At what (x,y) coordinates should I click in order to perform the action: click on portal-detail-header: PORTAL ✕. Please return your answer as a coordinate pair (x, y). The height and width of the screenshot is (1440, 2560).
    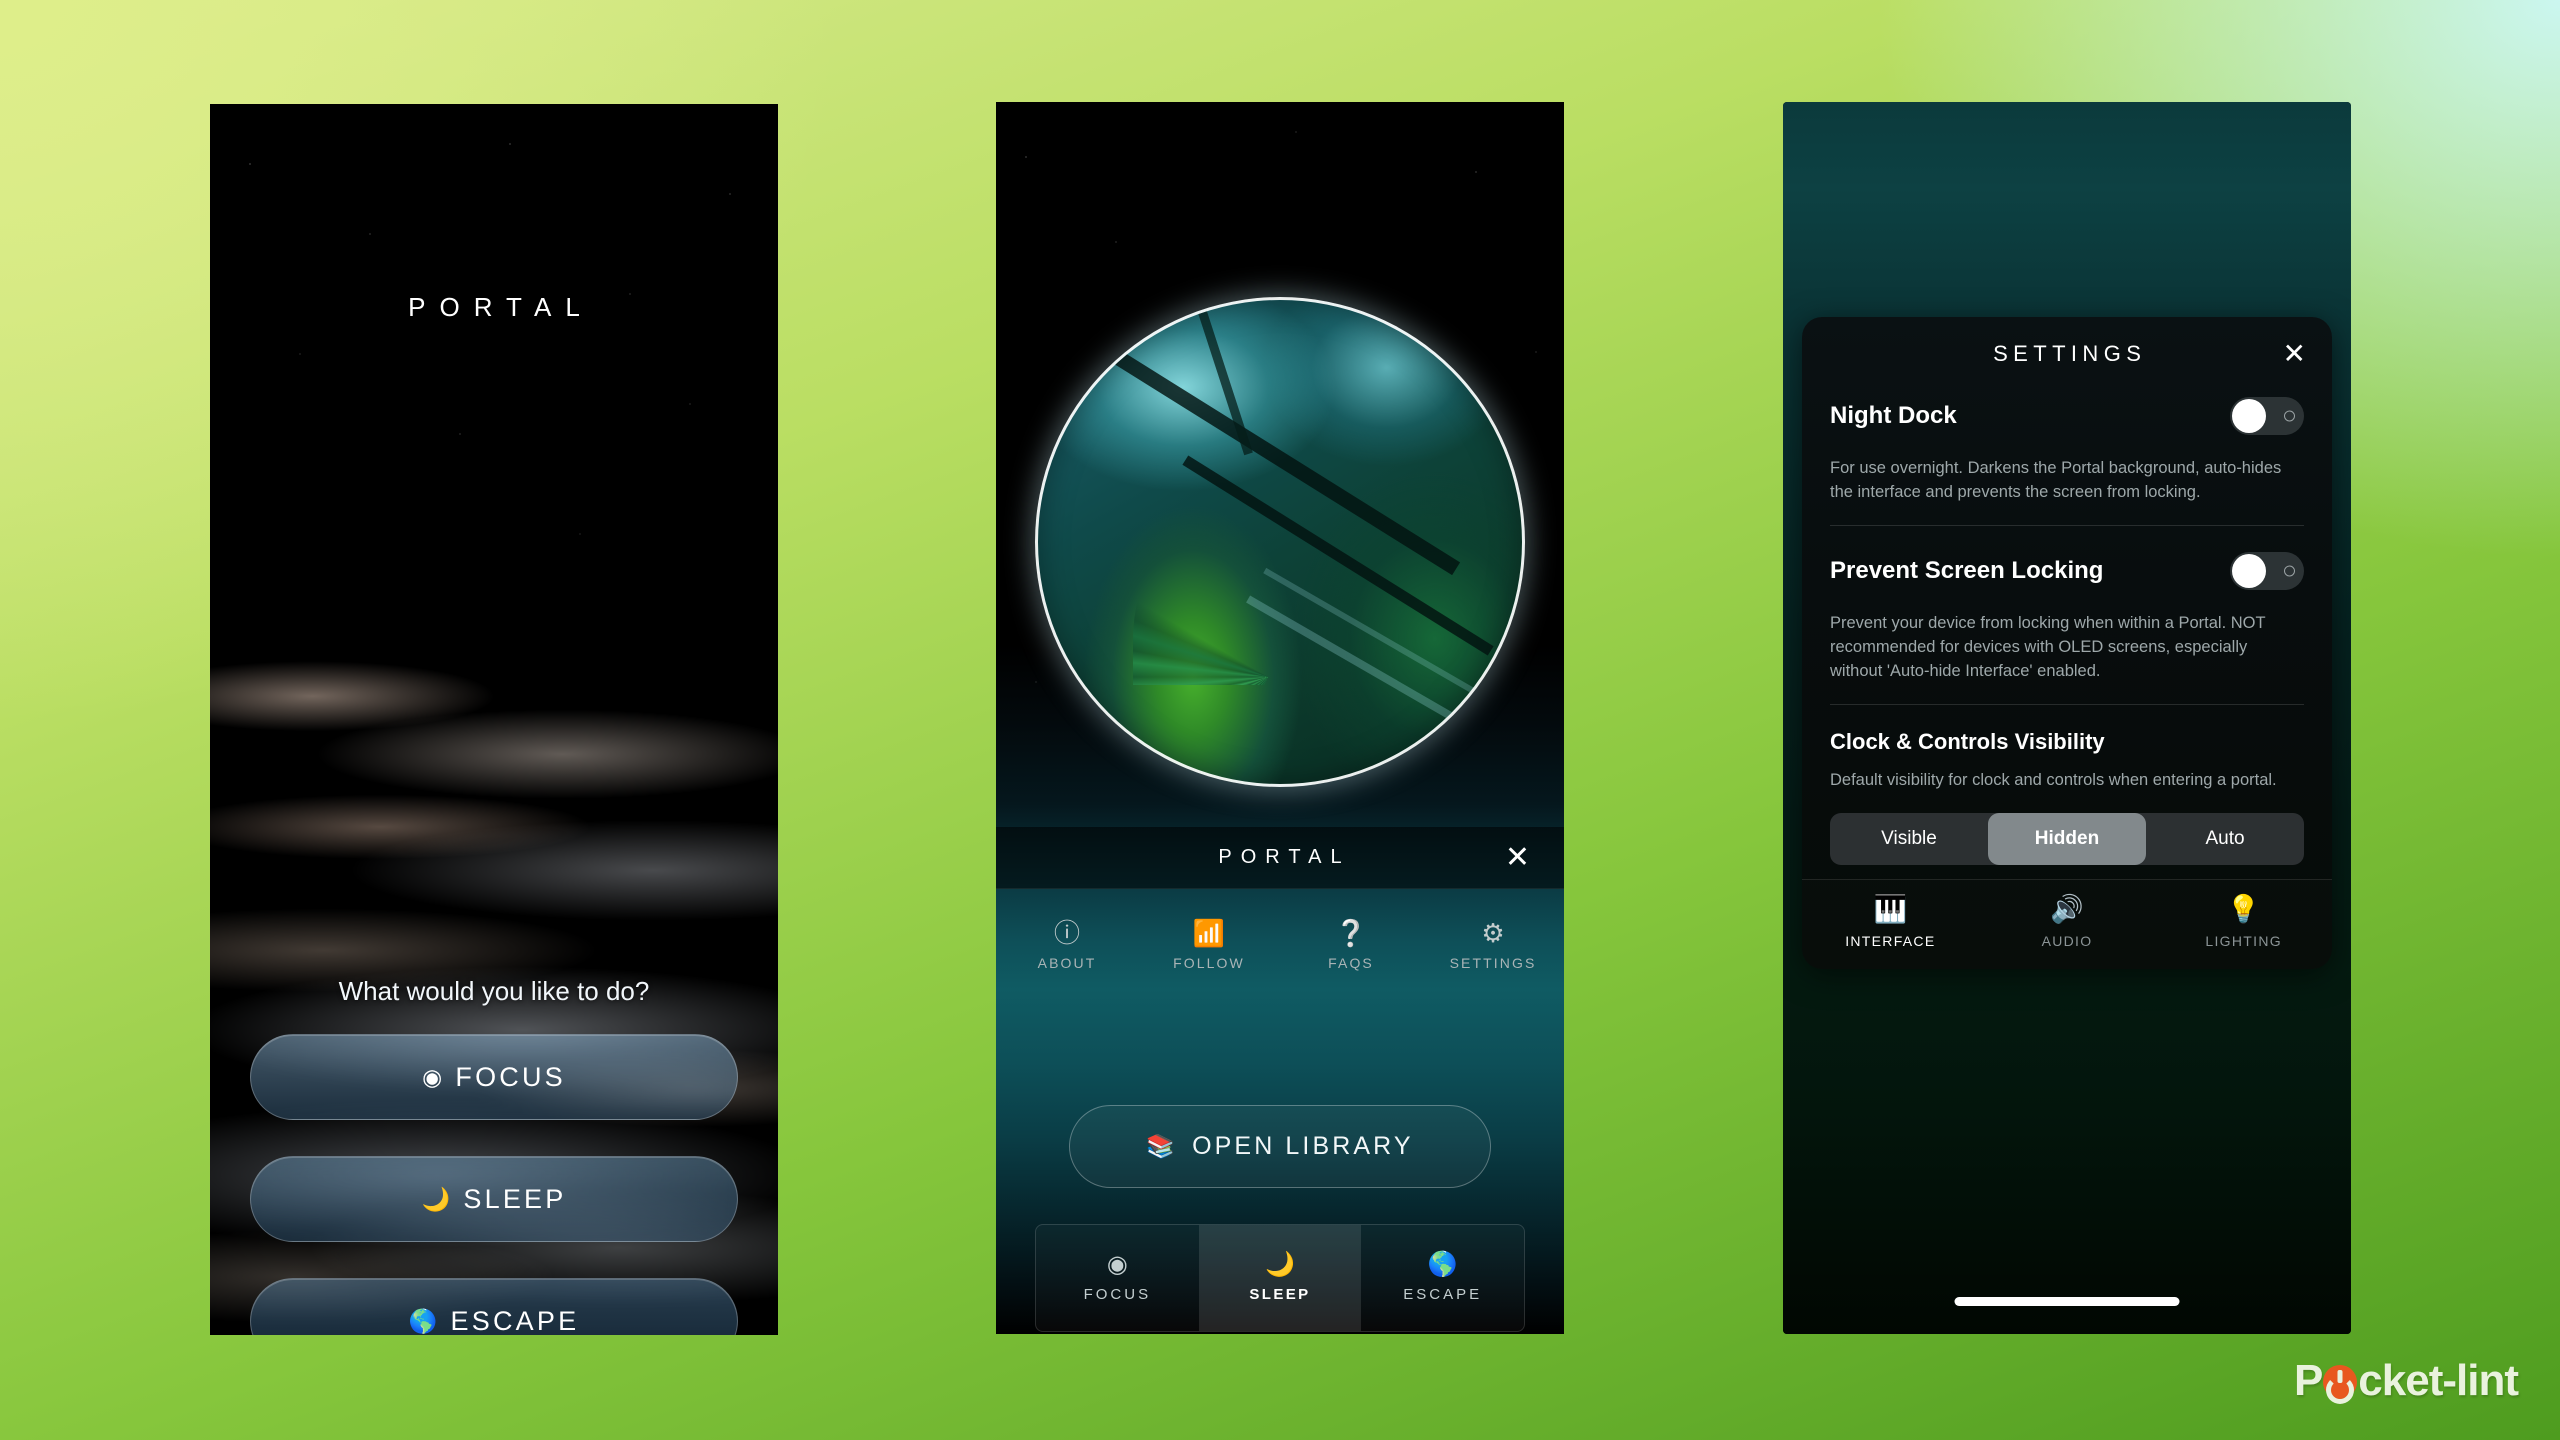
    Looking at the image, I should click on (1280, 858).